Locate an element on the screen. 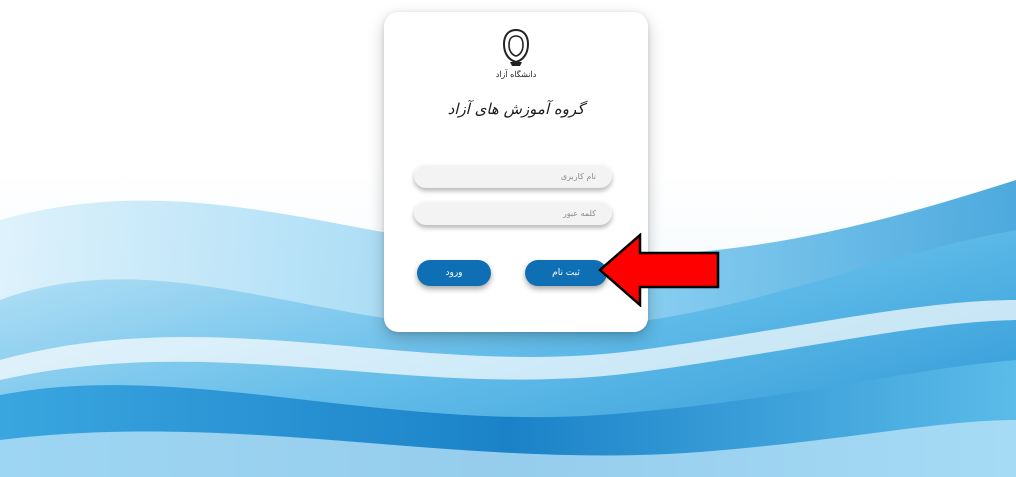 This screenshot has height=477, width=1016. university-logo-caption: دانشگاه آزاد is located at coordinates (516, 74).